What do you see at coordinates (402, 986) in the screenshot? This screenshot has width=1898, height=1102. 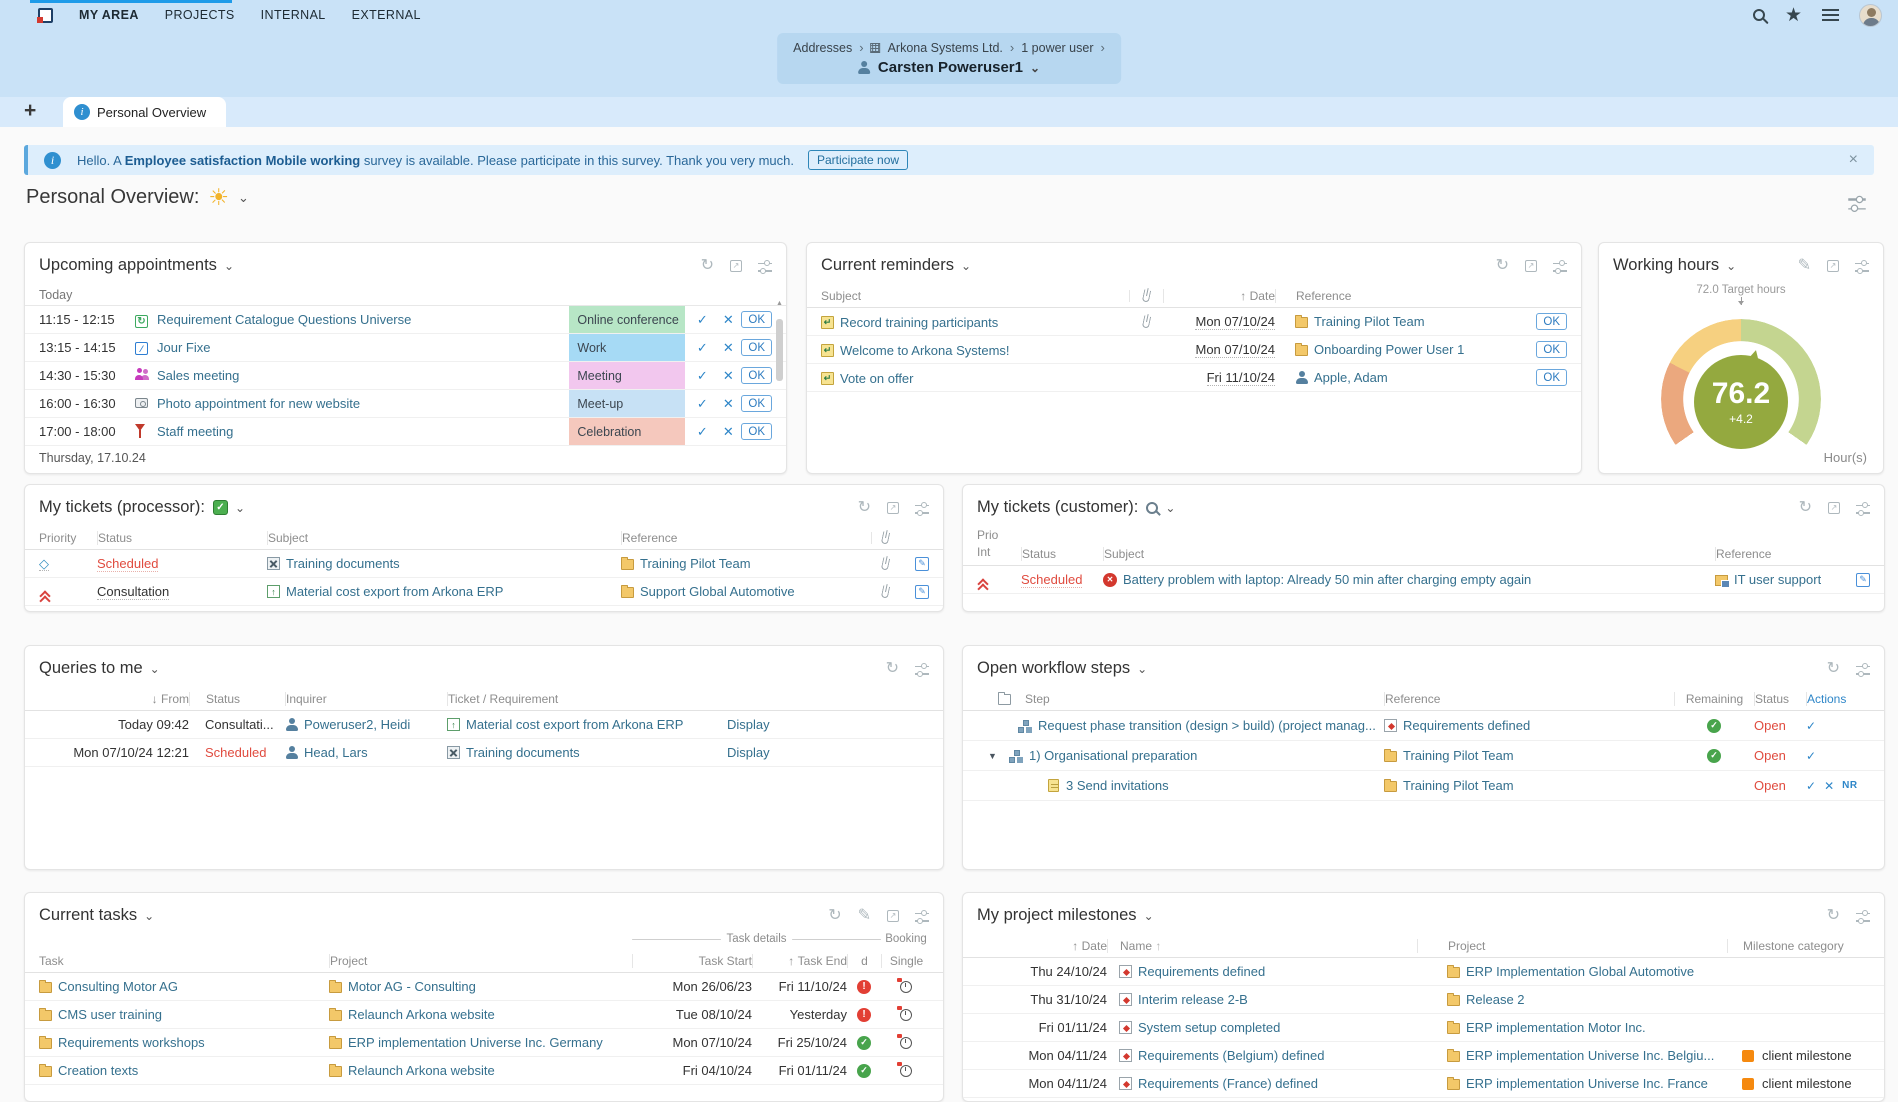 I see `project-link: Motor AG - Consulting` at bounding box center [402, 986].